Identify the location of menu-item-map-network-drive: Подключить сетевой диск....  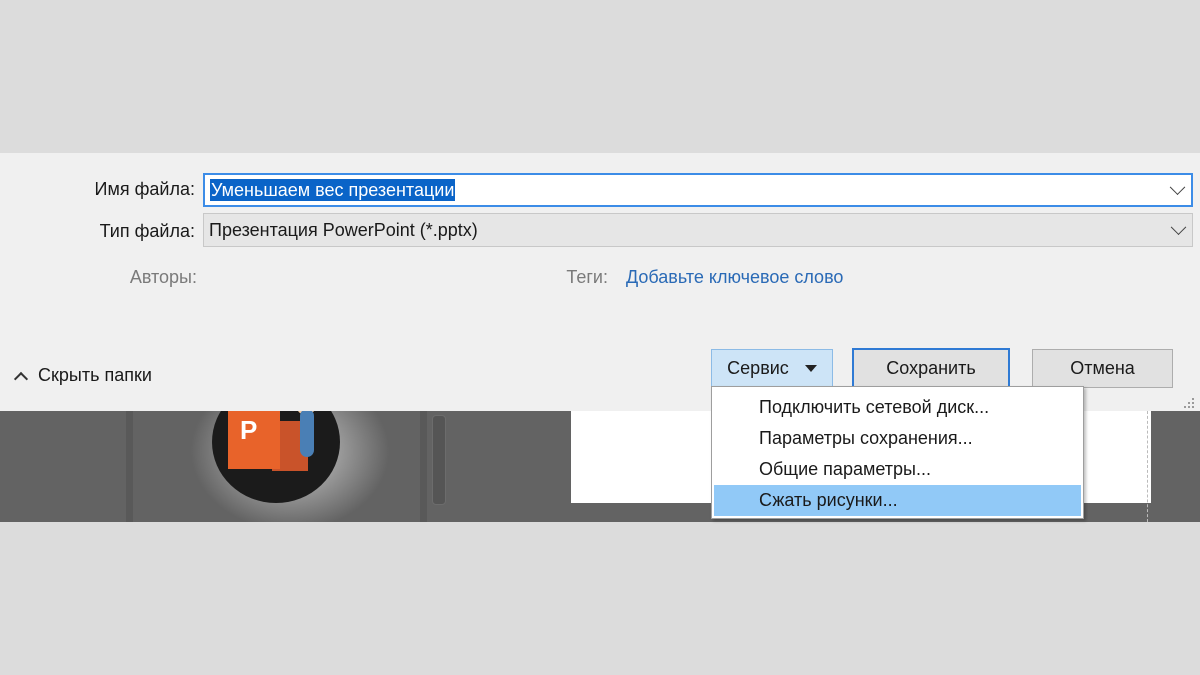
(897, 407).